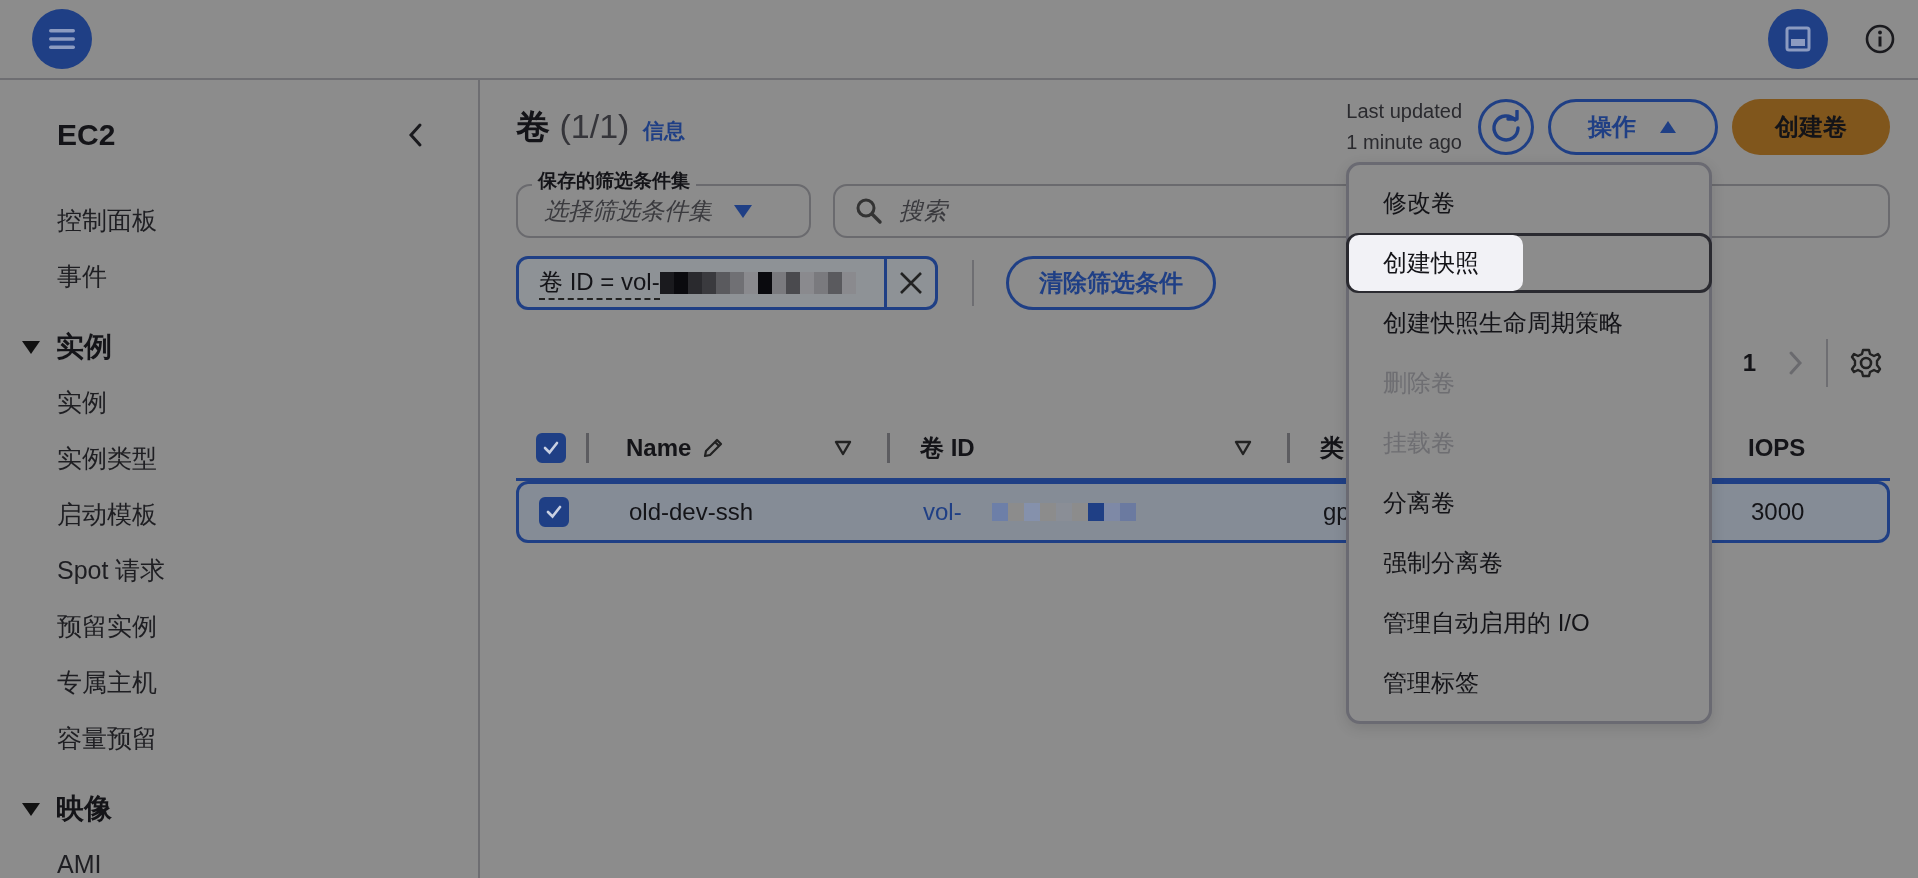 The height and width of the screenshot is (878, 1918). I want to click on nav-section: 实例, so click(239, 347).